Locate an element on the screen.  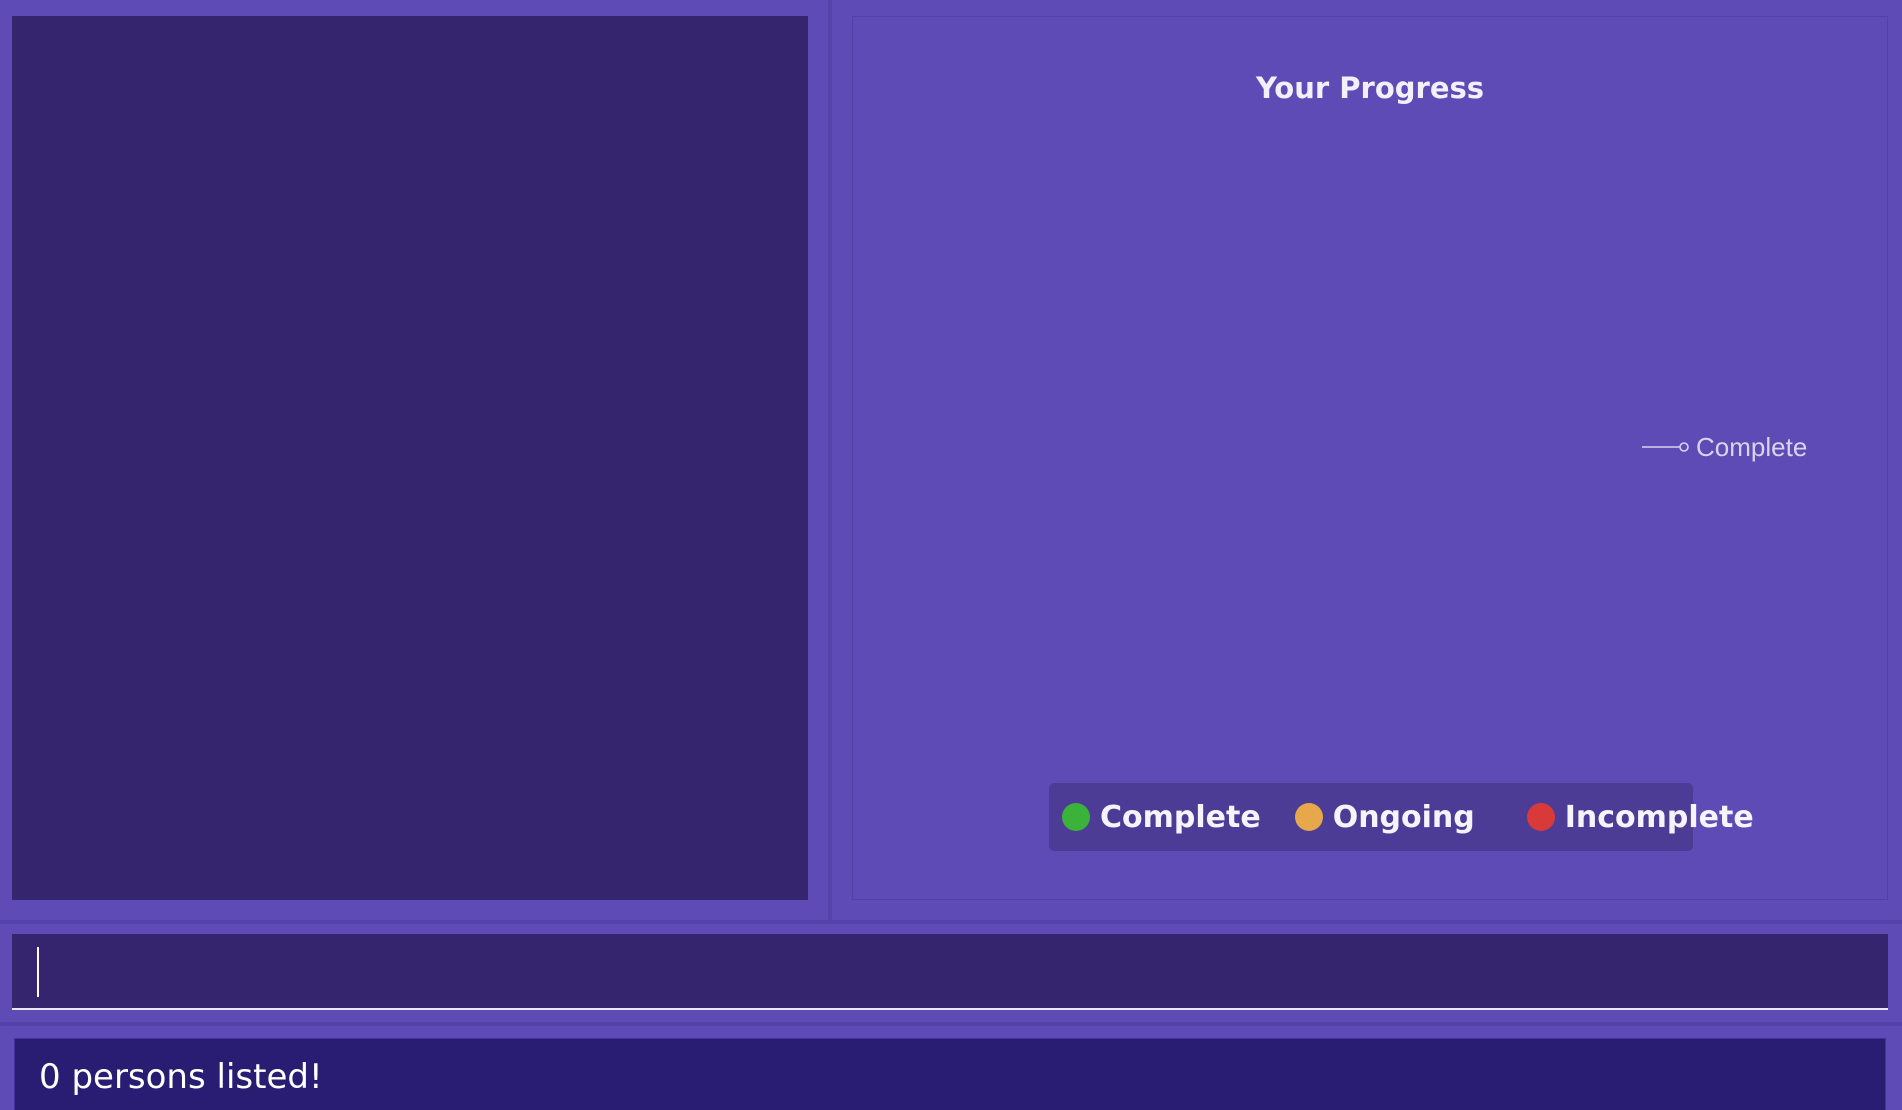
result-display: 0 persons listed! is located at coordinates (950, 1074).